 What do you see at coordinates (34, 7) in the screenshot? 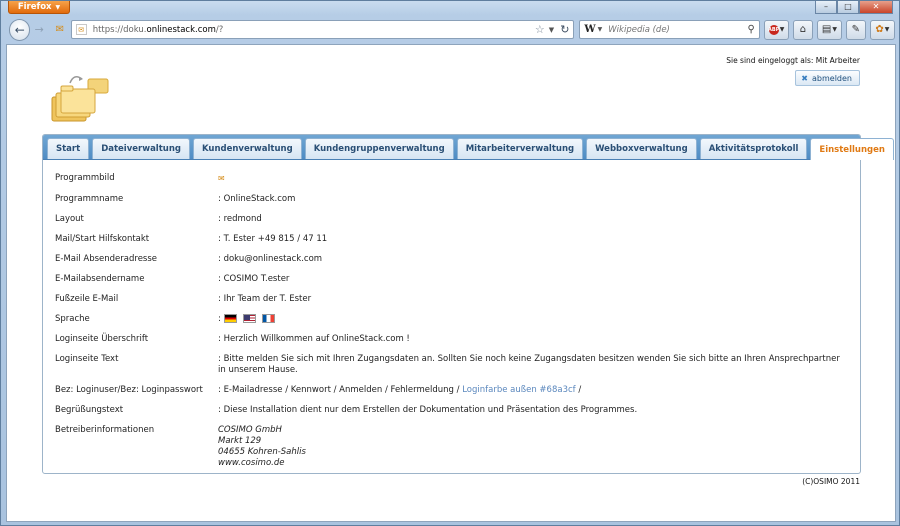
I see `firefox-menu-label: Firefox` at bounding box center [34, 7].